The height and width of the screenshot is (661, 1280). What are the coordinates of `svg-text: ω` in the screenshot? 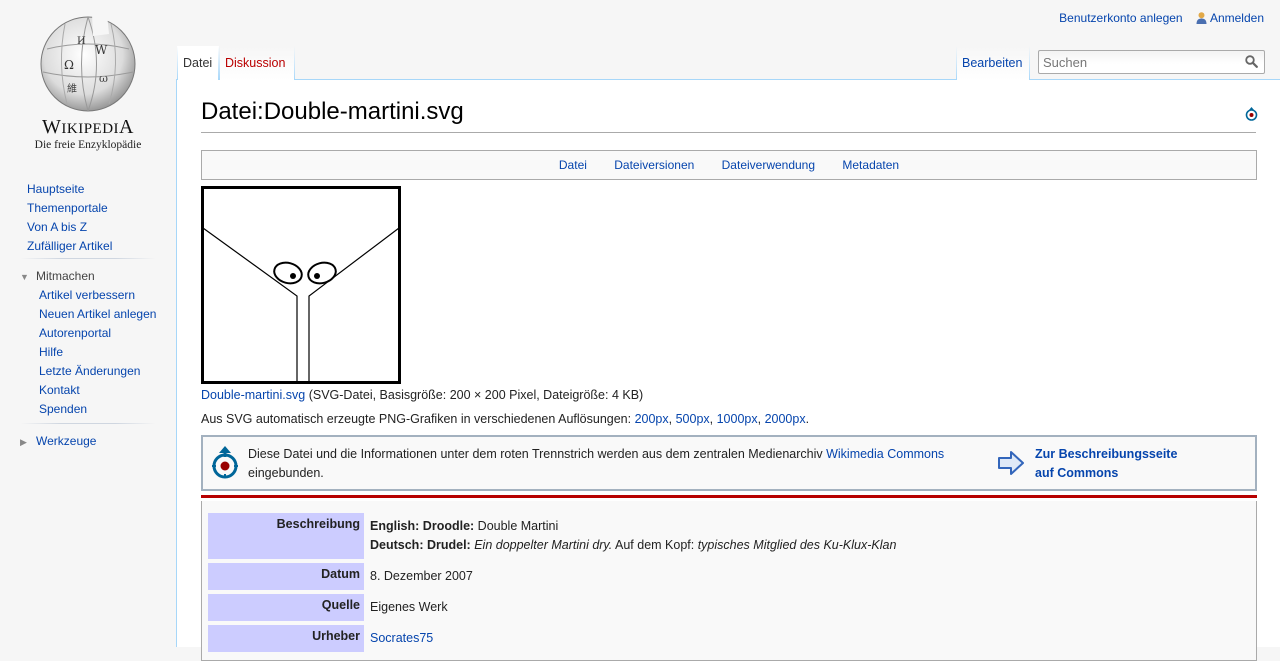 It's located at (103, 78).